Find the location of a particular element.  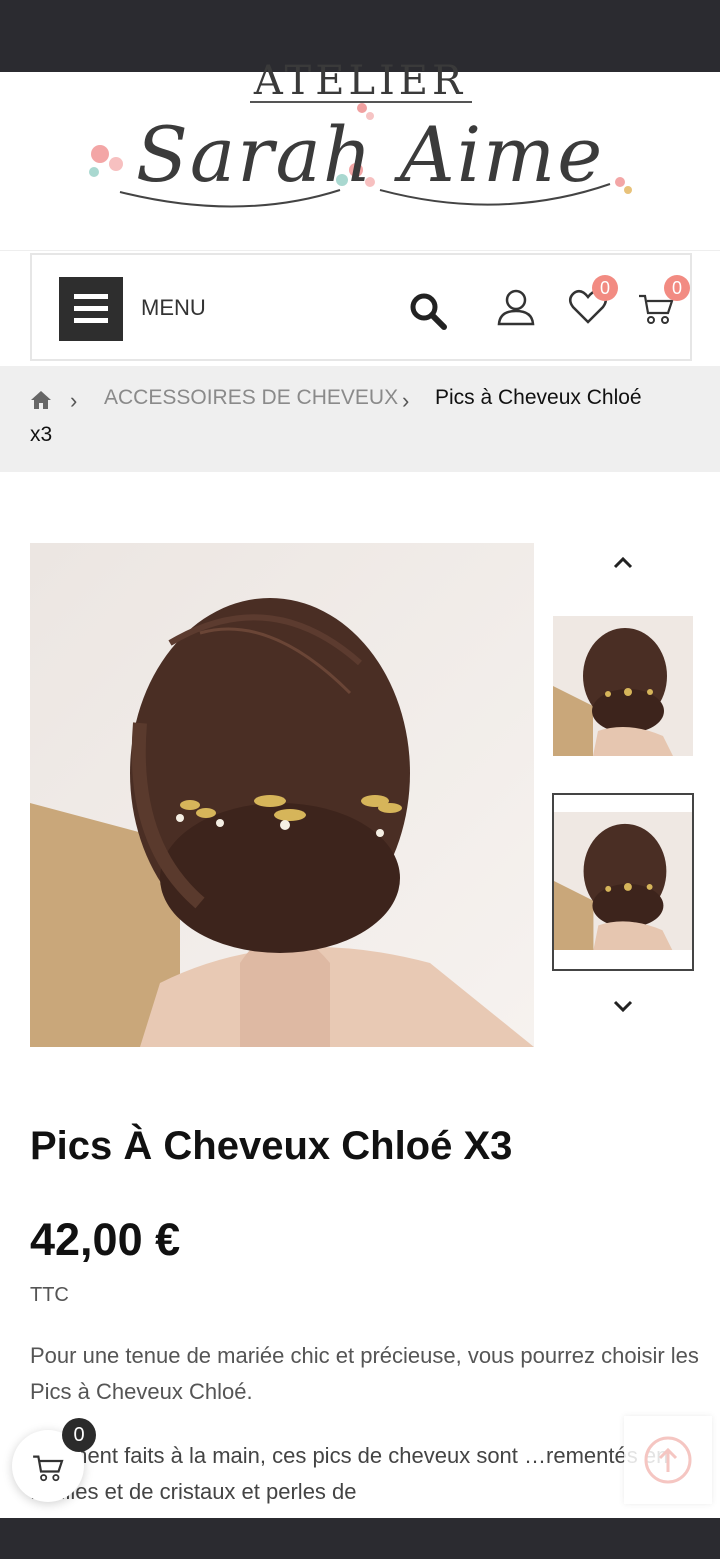

product-thumbnail-selected is located at coordinates (623, 882).